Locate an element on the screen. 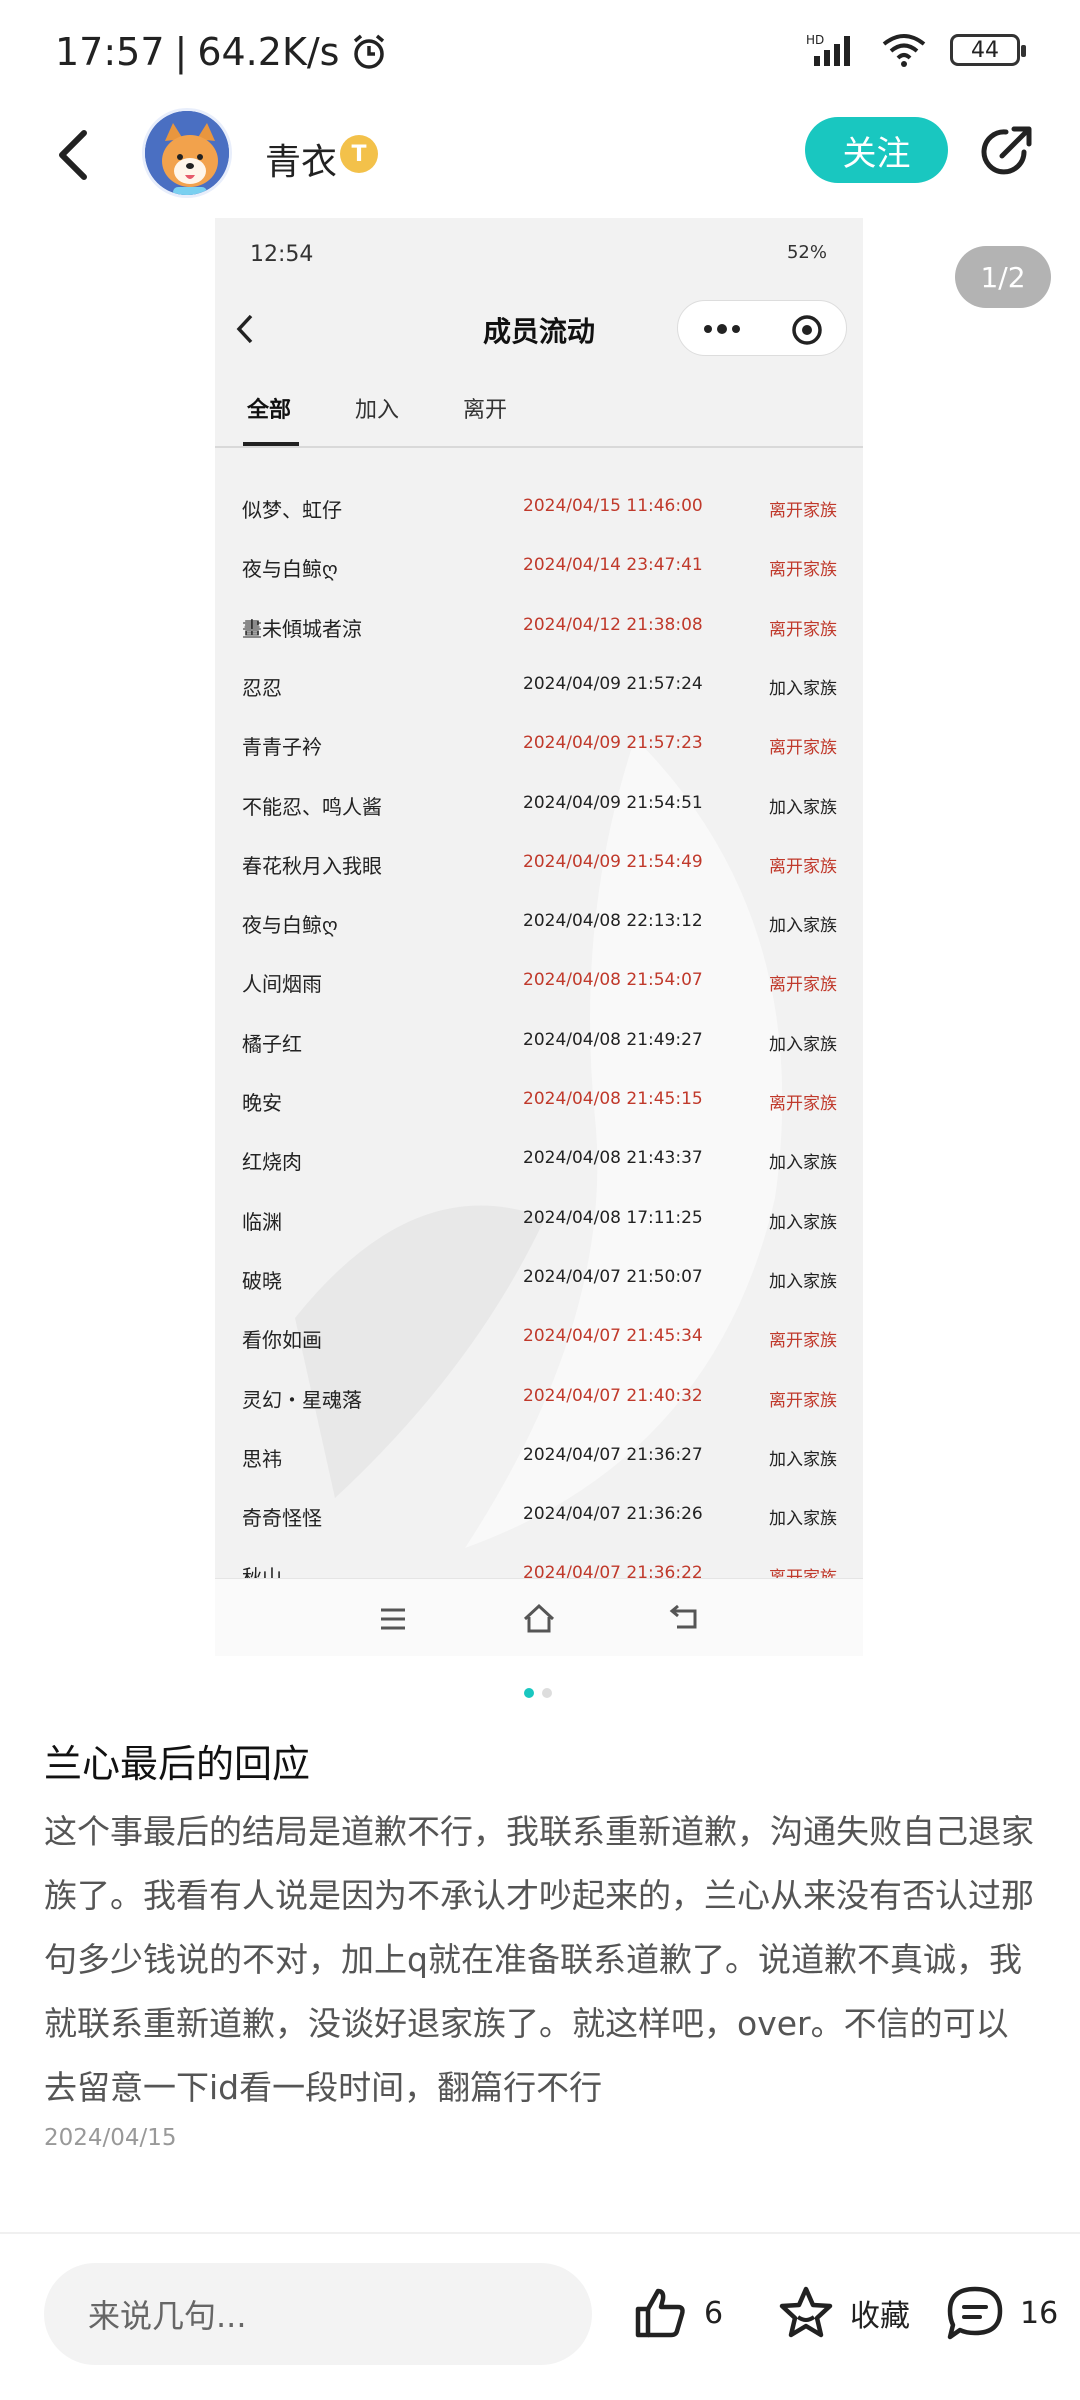  back-button is located at coordinates (73, 155).